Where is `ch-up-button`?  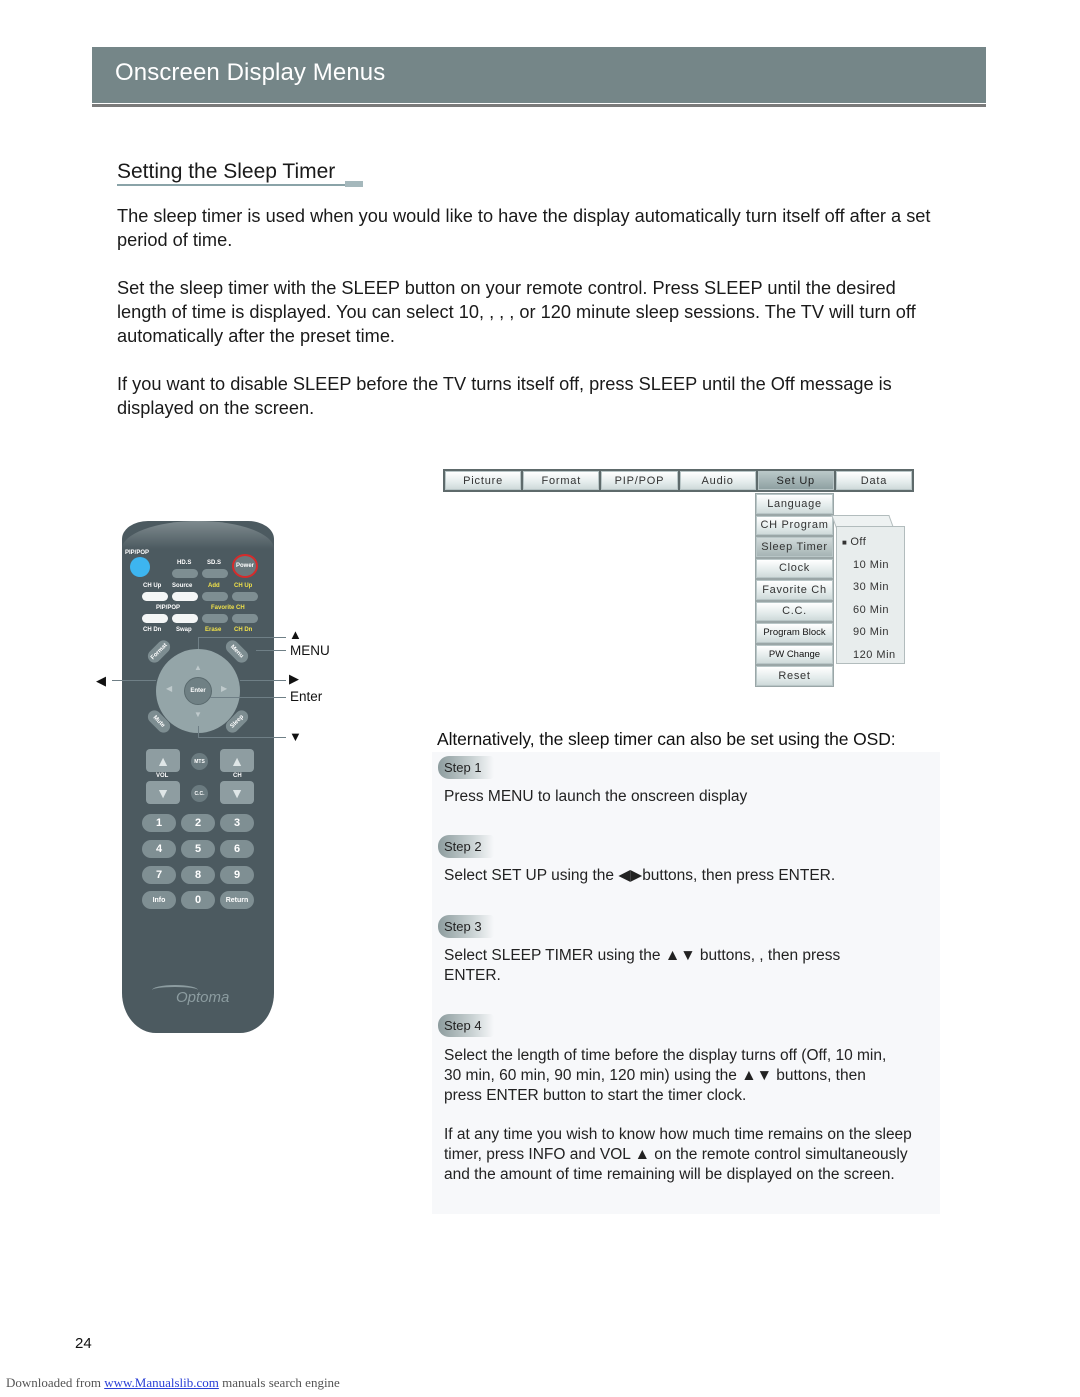
ch-up-button is located at coordinates (155, 596).